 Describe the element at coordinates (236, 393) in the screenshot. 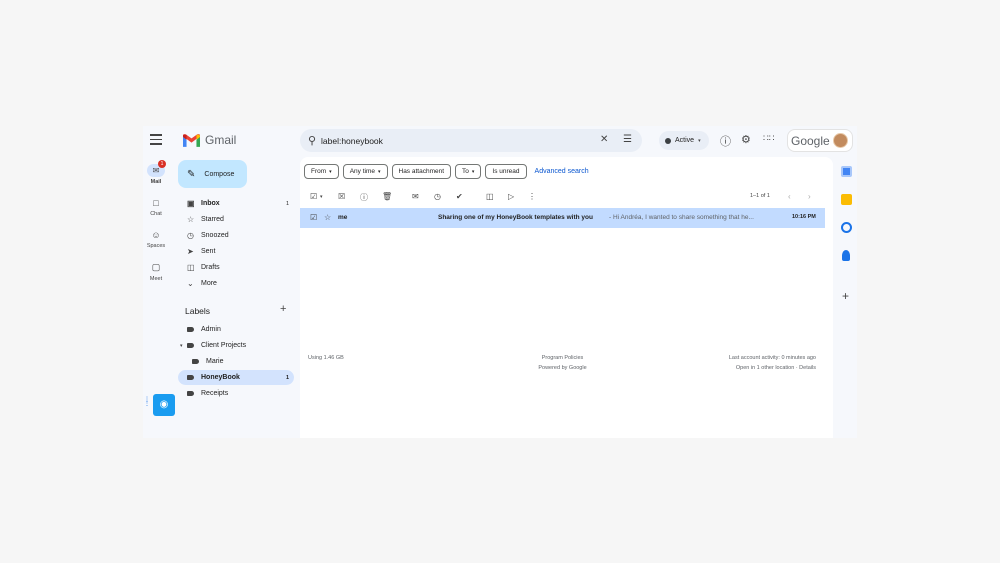

I see `sidebar-item-label-receipts: Receipts` at that location.